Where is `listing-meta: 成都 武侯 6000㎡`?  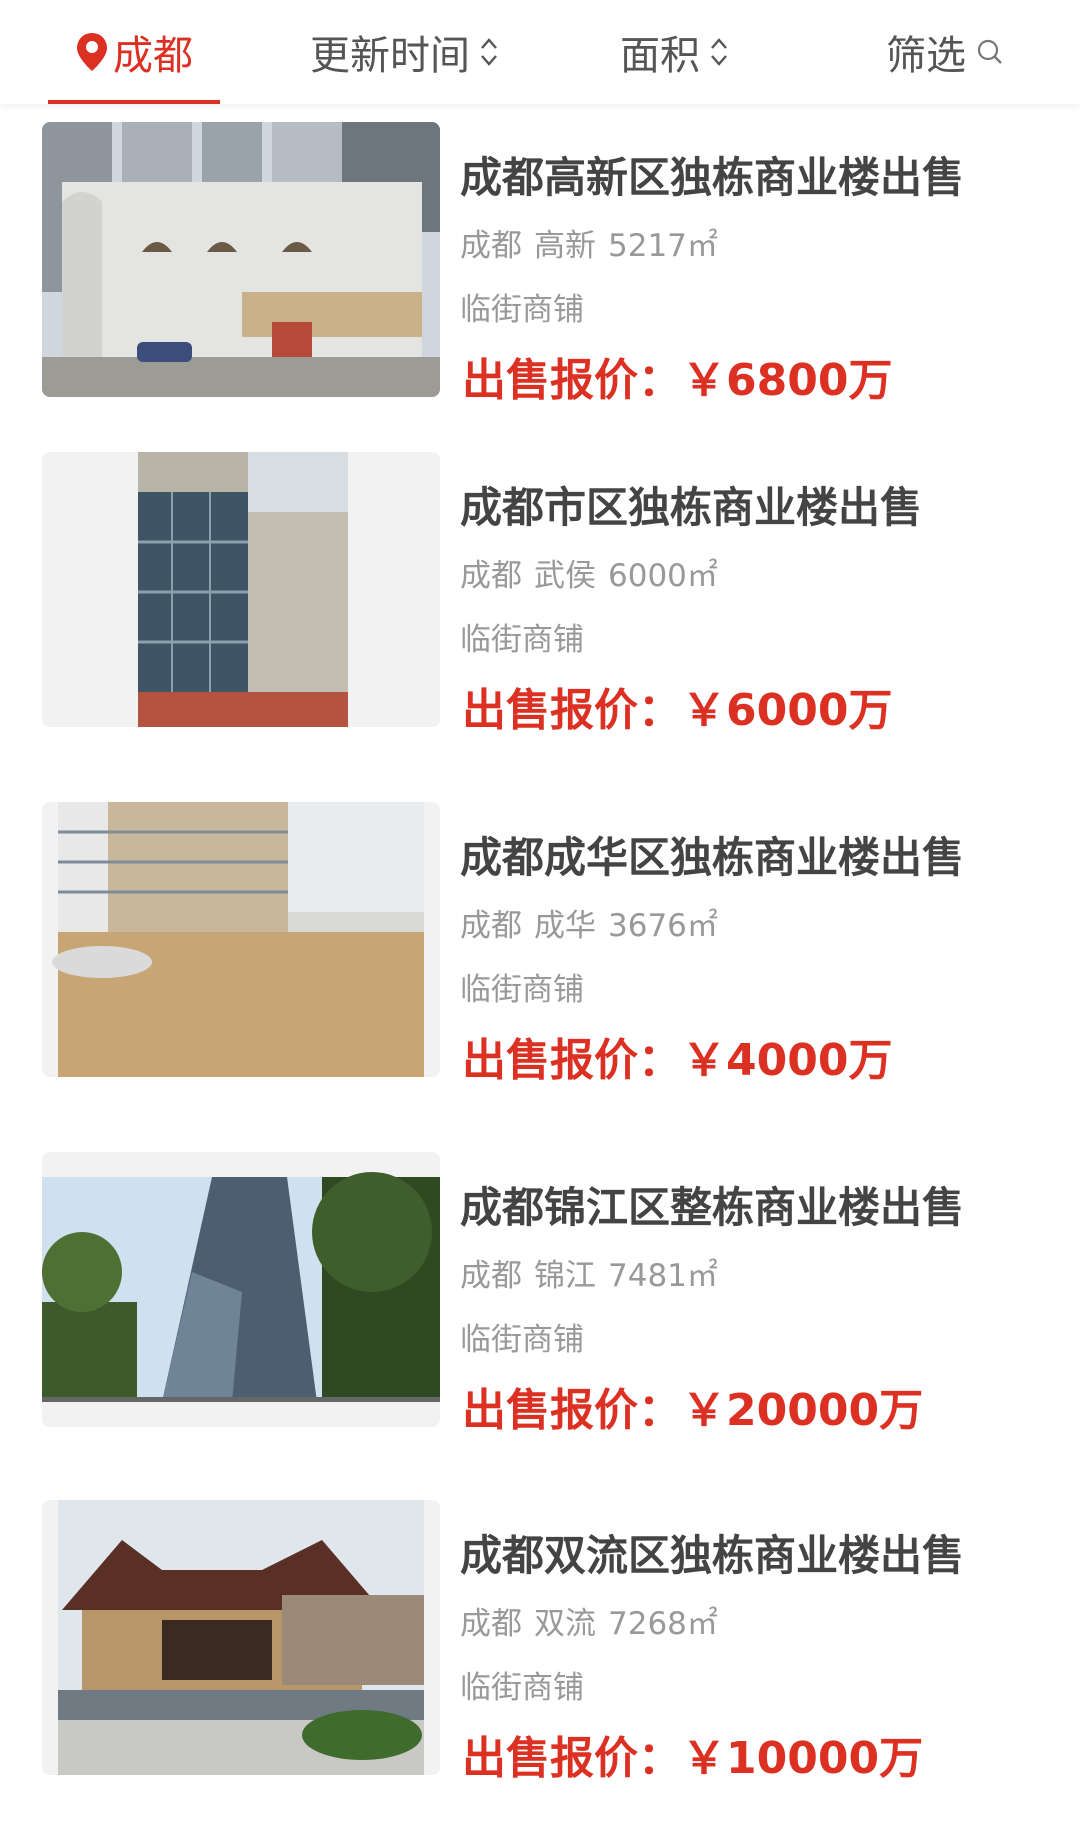 listing-meta: 成都 武侯 6000㎡ is located at coordinates (589, 572).